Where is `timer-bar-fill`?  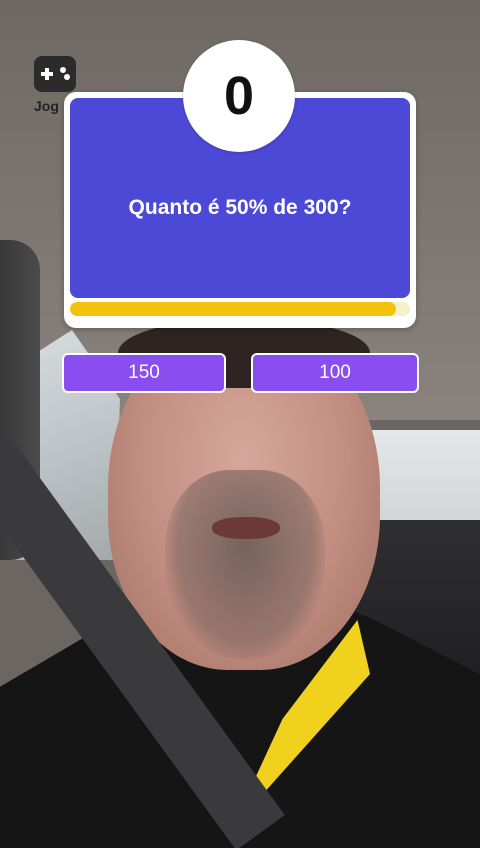
timer-bar-fill is located at coordinates (233, 309).